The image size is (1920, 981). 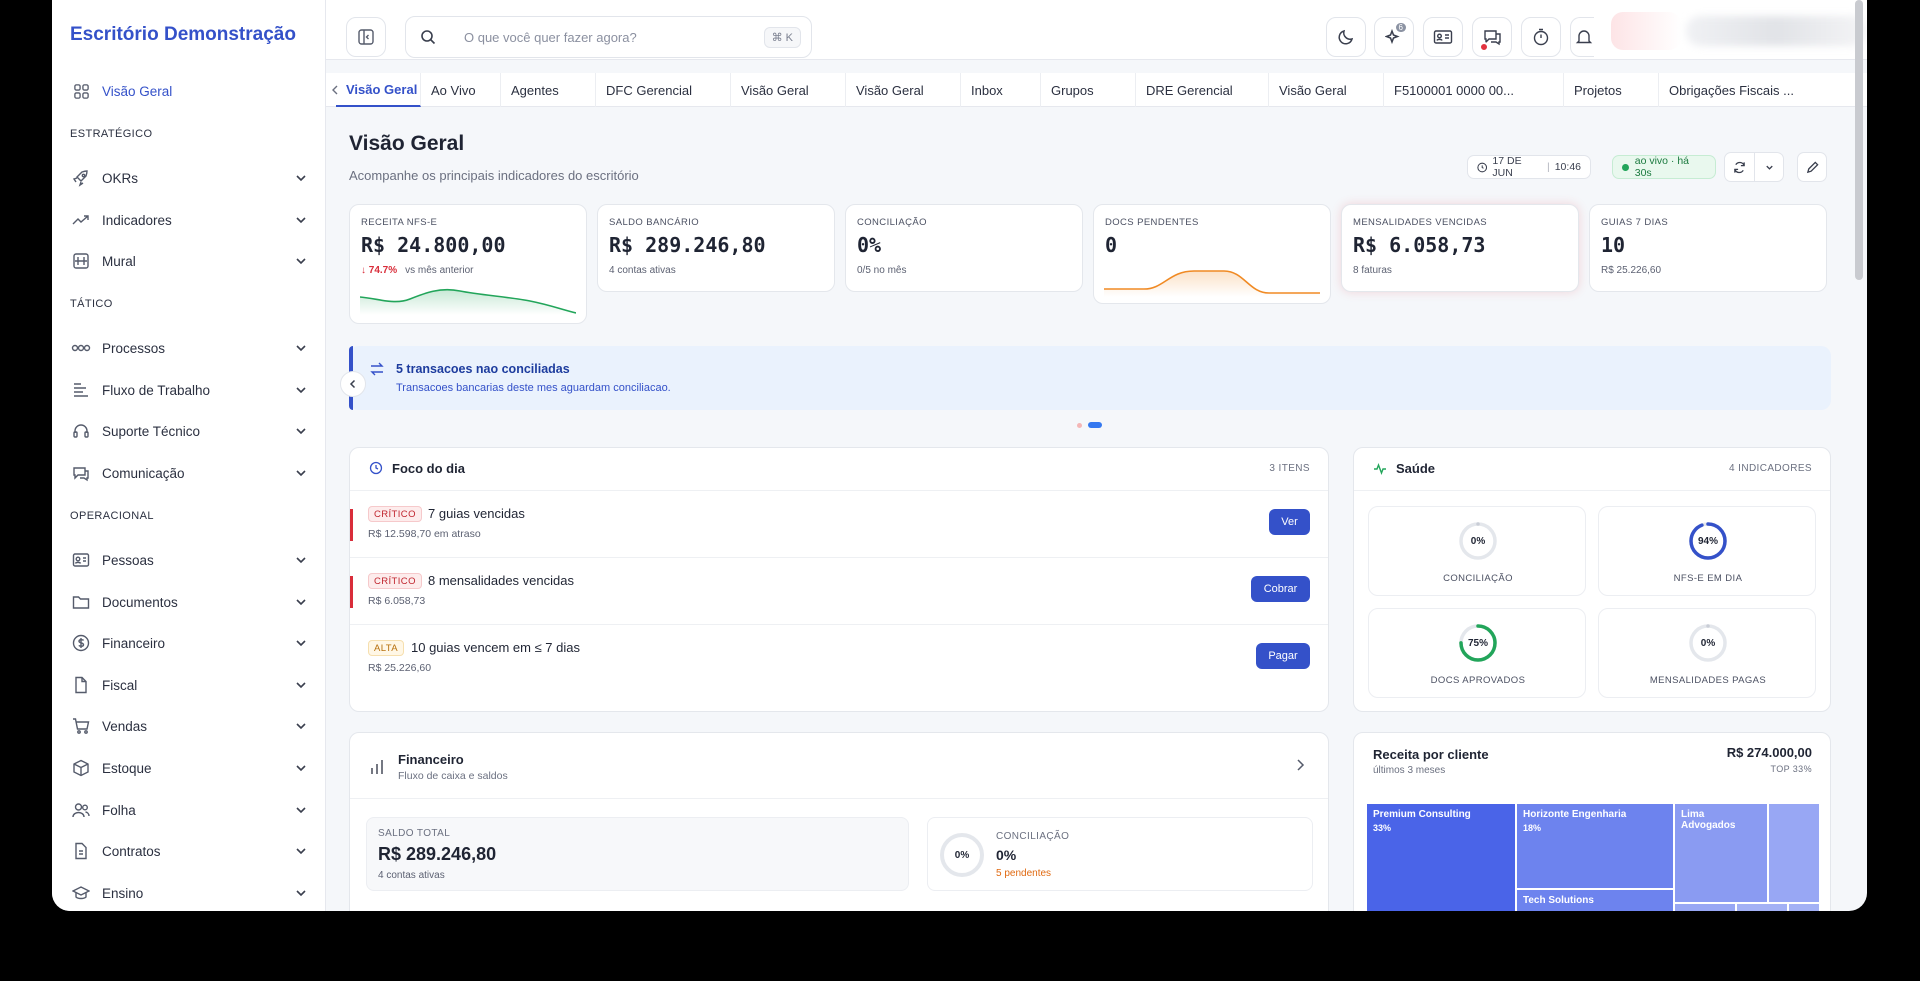 What do you see at coordinates (1707, 551) in the screenshot?
I see `health-card-nfse: 94% NFS-E EM DIA` at bounding box center [1707, 551].